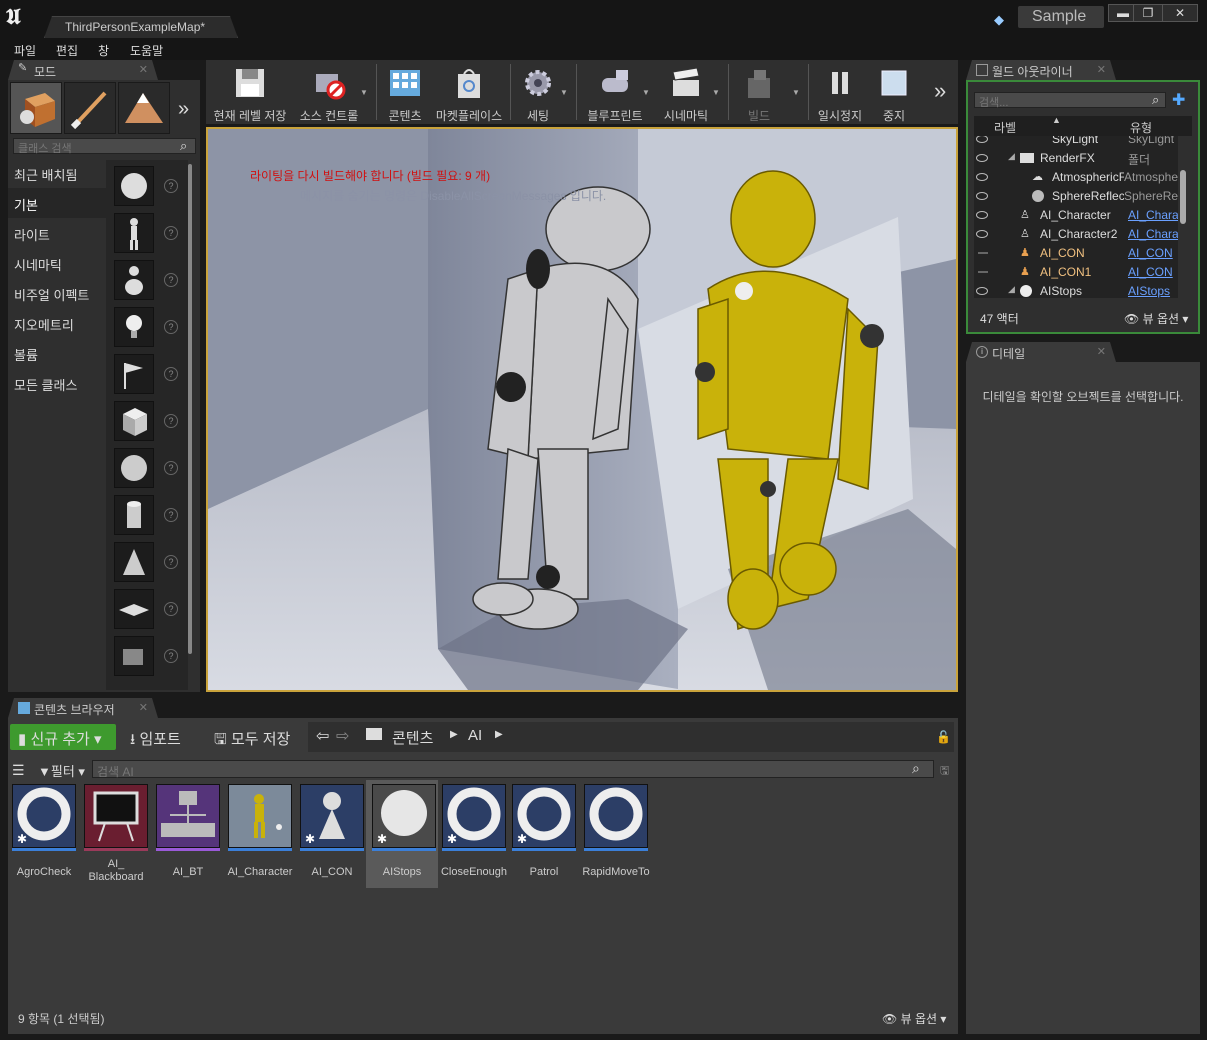 This screenshot has height=1040, width=1207. I want to click on marketplace-button: 마켓플레이스, so click(469, 91).